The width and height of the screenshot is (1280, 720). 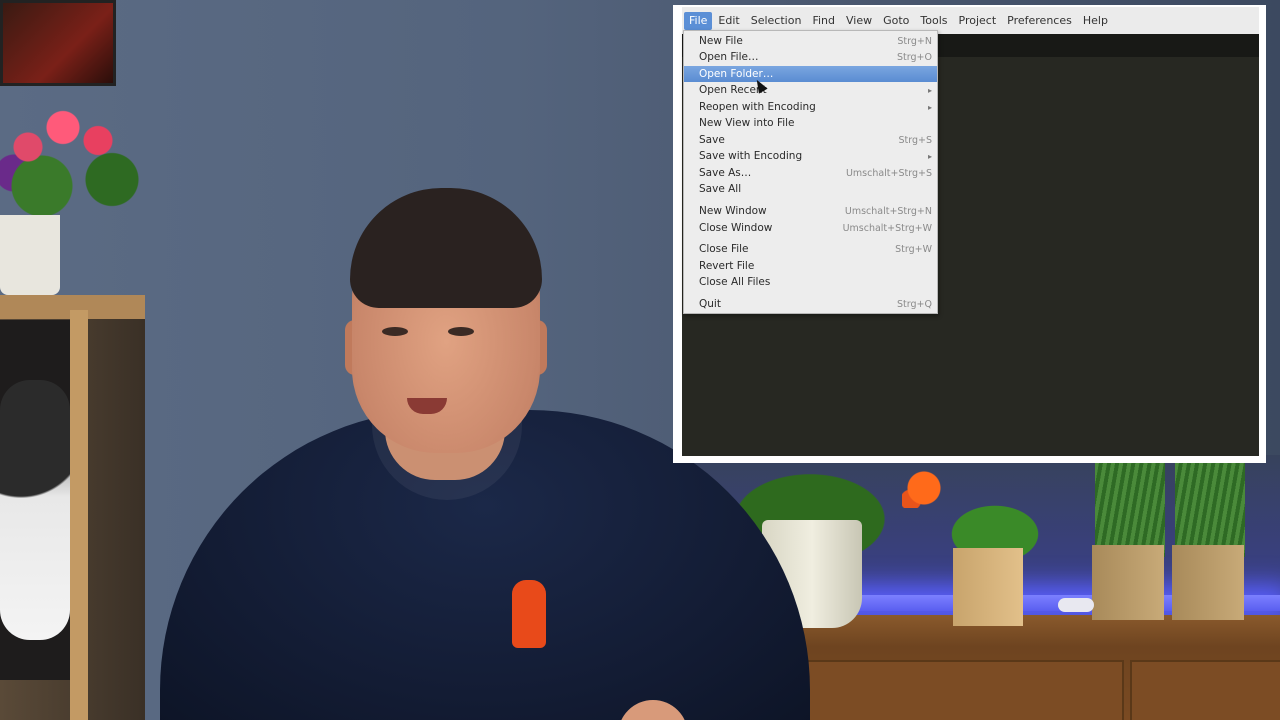 I want to click on menu-item-label: Open Recent, so click(x=733, y=90).